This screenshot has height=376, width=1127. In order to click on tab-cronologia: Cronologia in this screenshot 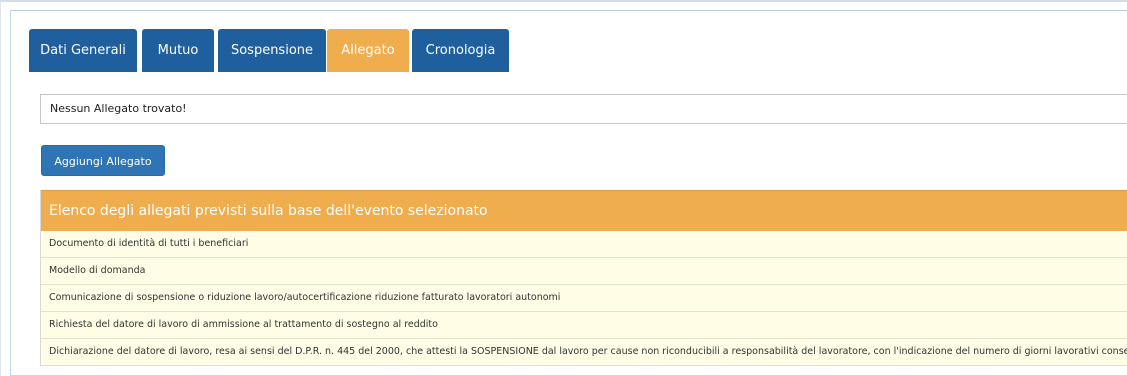, I will do `click(460, 50)`.